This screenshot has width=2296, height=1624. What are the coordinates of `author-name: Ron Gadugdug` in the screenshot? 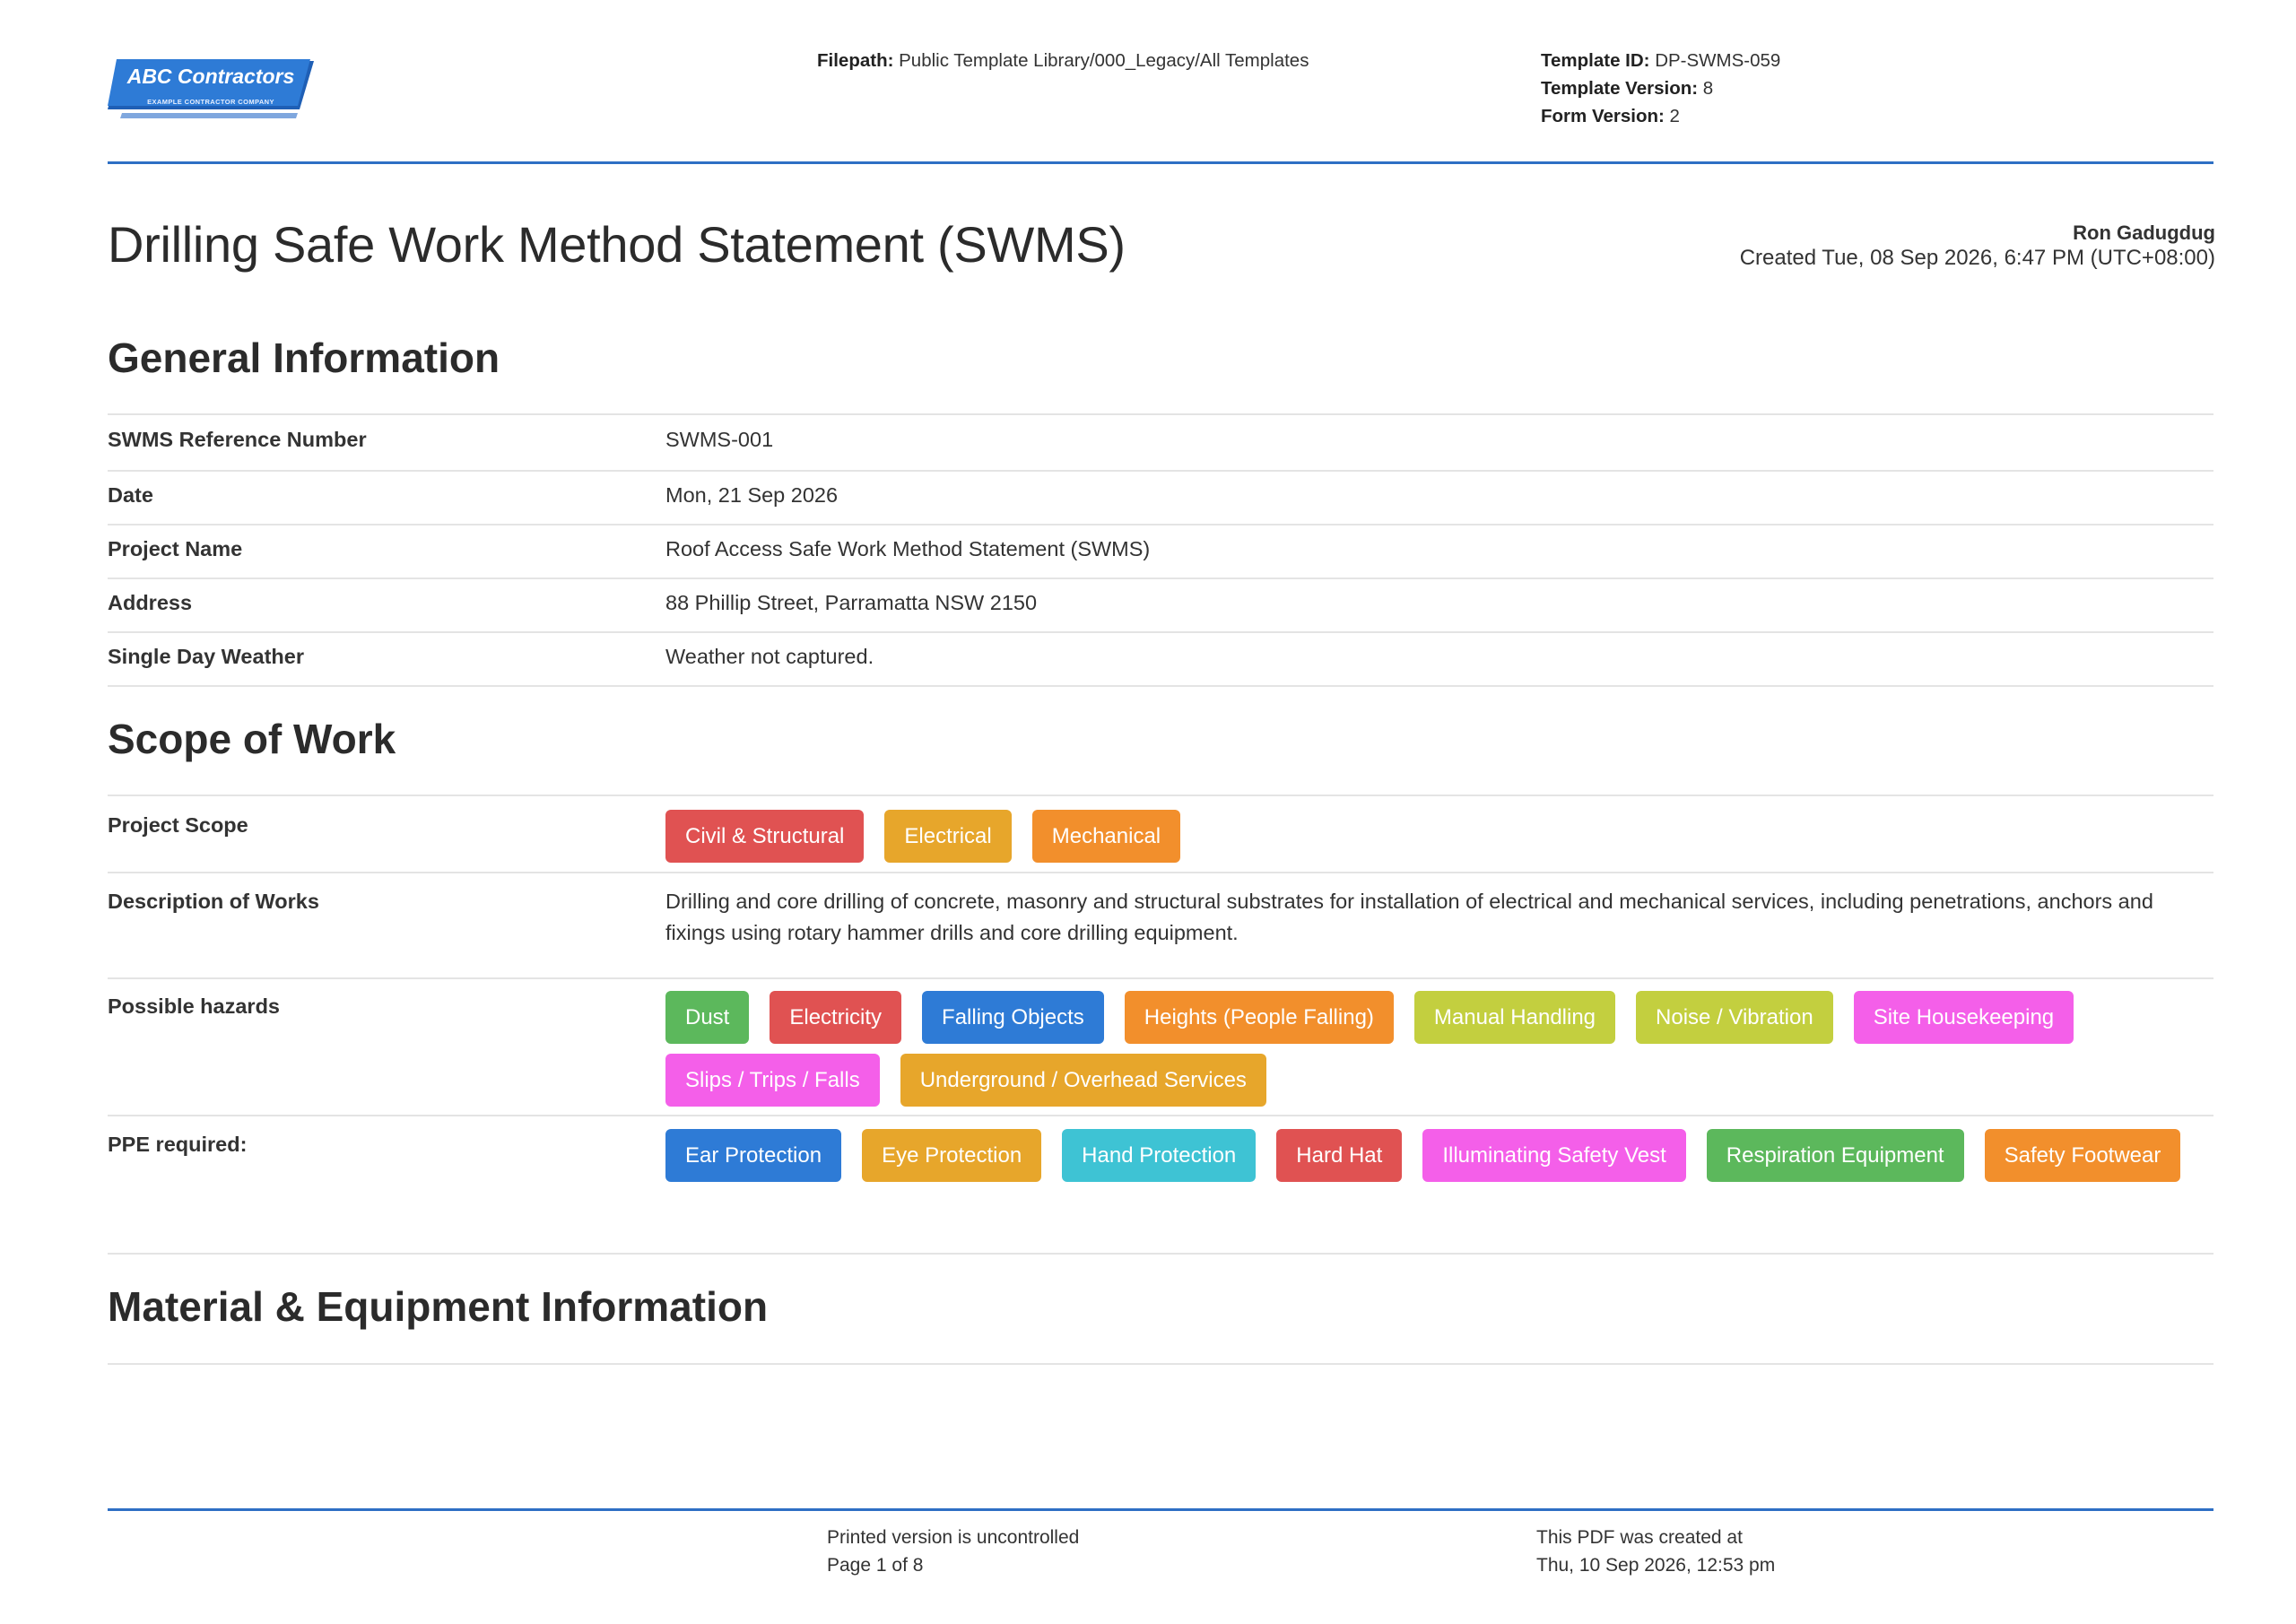 It's located at (2144, 232).